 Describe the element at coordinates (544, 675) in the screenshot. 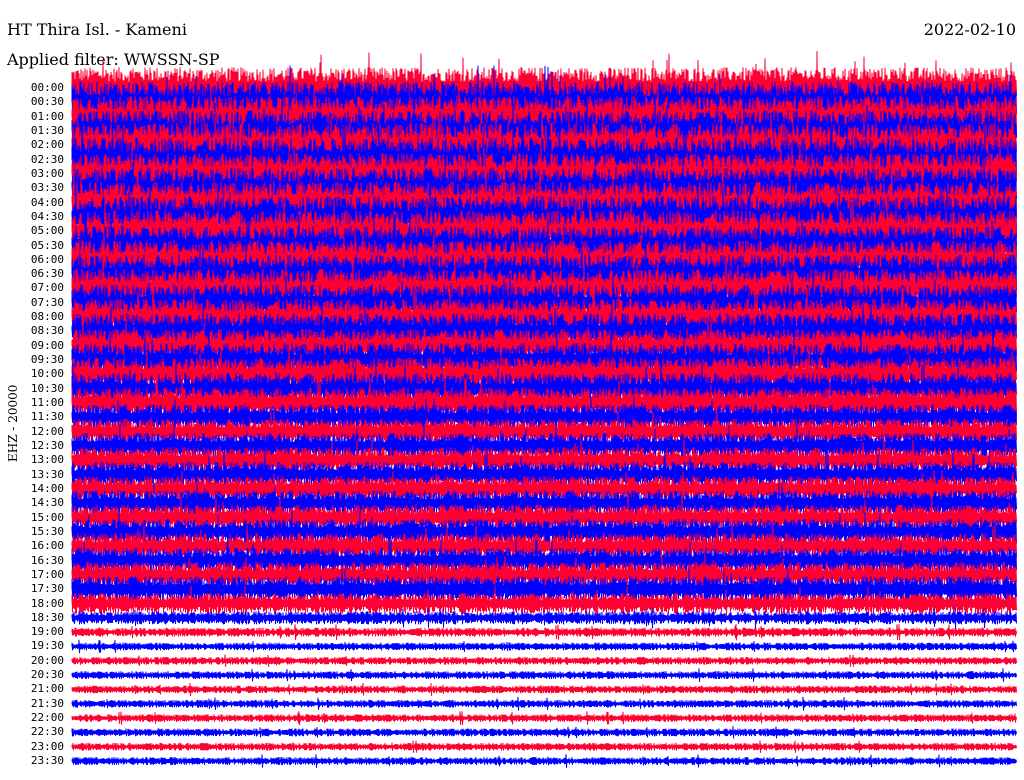

I see `trace-row-2030` at that location.